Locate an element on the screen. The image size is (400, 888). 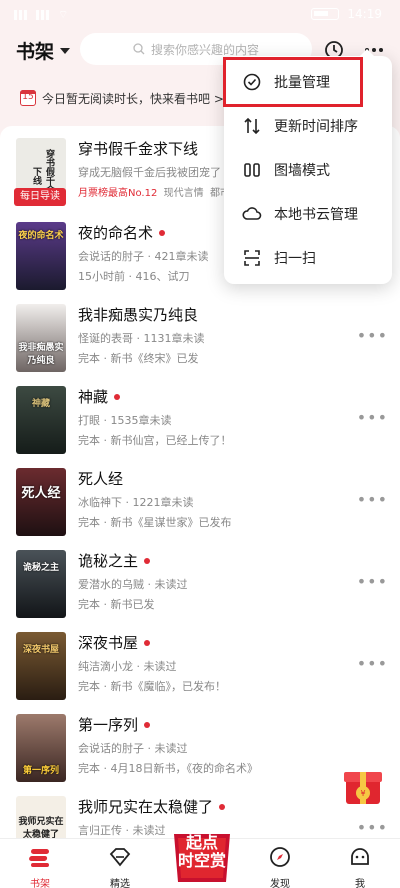
tab-featured: 精选 is located at coordinates (120, 866).